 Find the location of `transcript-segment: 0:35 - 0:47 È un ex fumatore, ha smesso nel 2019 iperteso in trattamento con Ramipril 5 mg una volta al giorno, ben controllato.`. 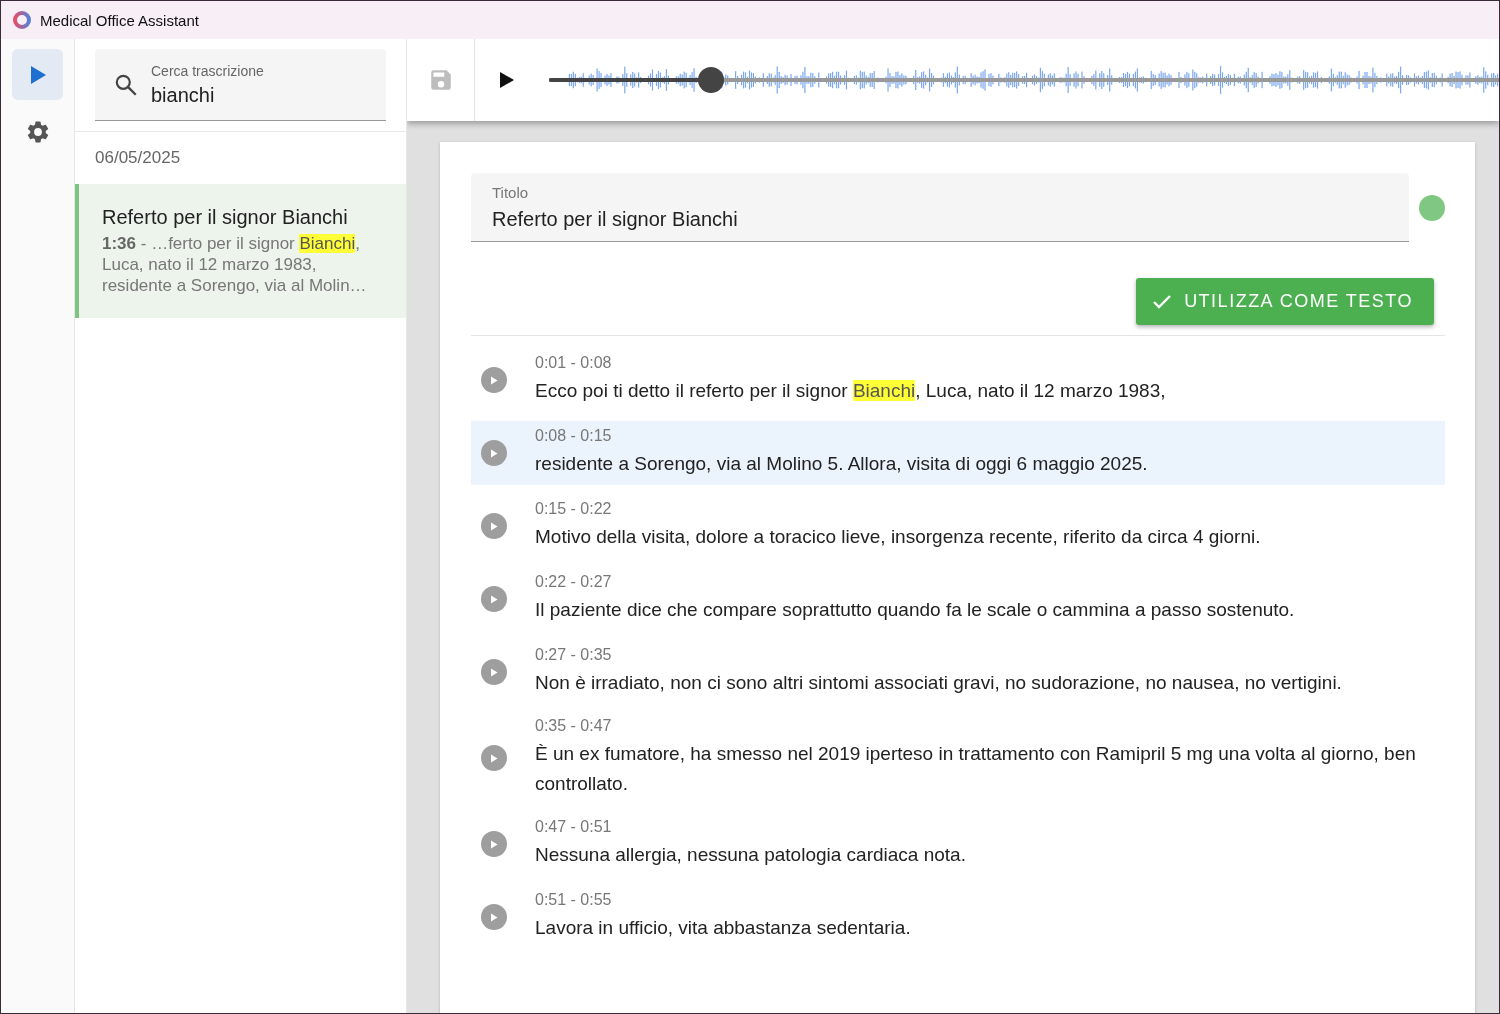

transcript-segment: 0:35 - 0:47 È un ex fumatore, ha smesso nel 2019 iperteso in trattamento con Ramipril 5 mg una volta al giorno, ben controllato. is located at coordinates (958, 758).